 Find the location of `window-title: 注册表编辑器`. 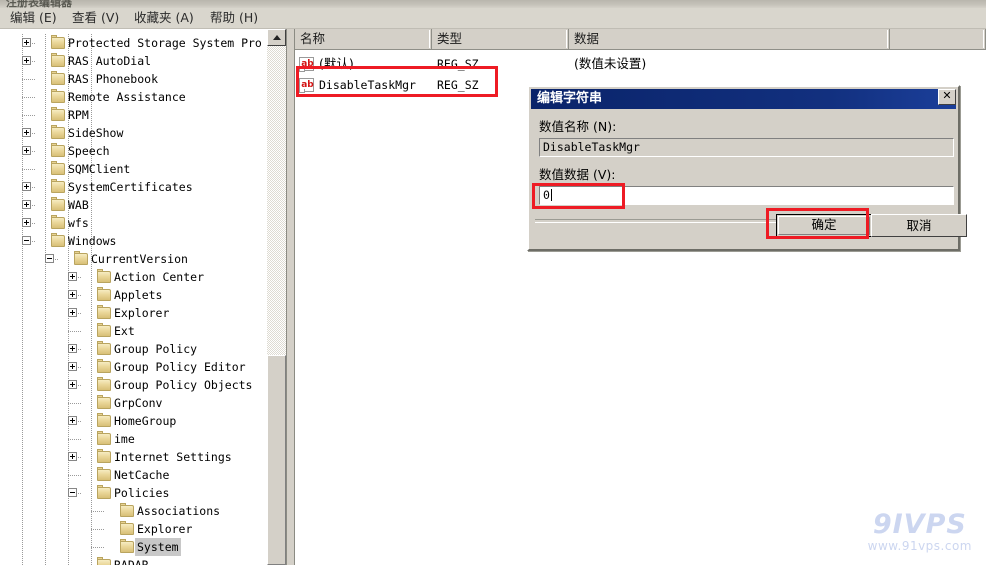

window-title: 注册表编辑器 is located at coordinates (39, 4).